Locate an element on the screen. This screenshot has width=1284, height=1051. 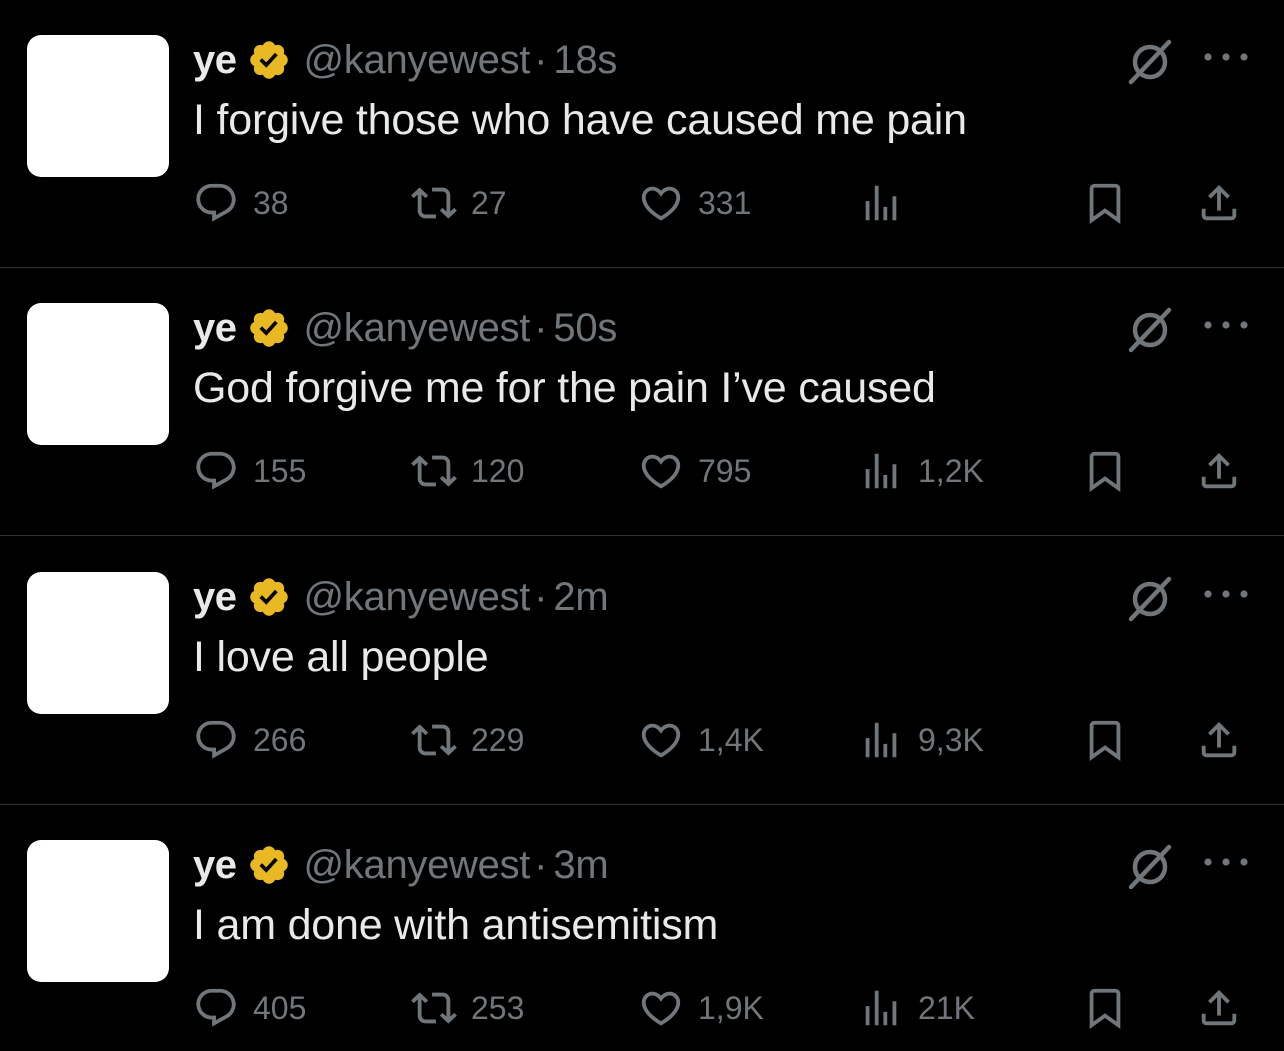
views-button: 1,2K is located at coordinates (921, 471).